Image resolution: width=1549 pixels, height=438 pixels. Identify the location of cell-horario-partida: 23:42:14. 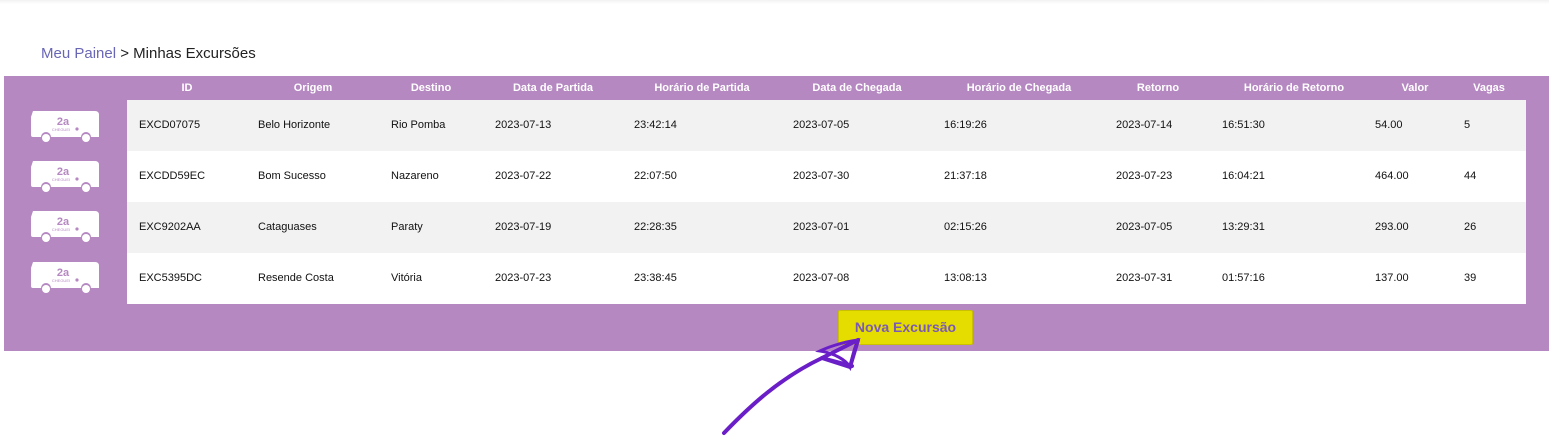
(655, 125).